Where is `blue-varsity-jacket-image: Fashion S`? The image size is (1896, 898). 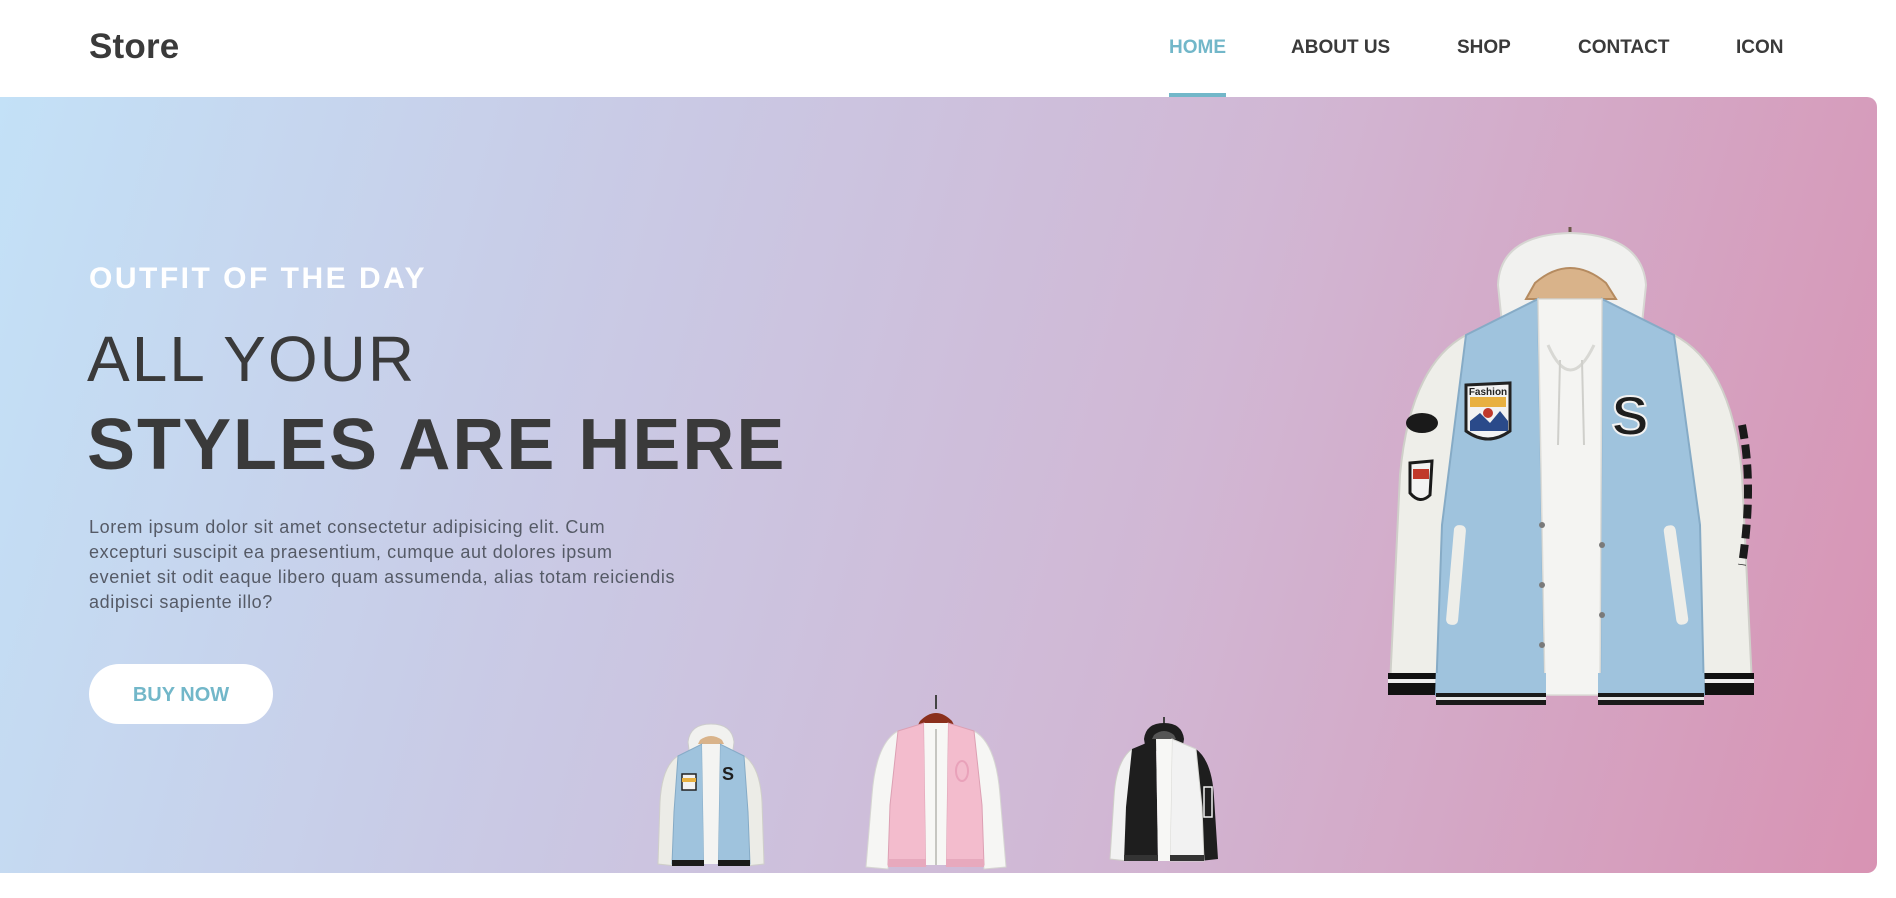
blue-varsity-jacket-image: Fashion S is located at coordinates (1571, 466).